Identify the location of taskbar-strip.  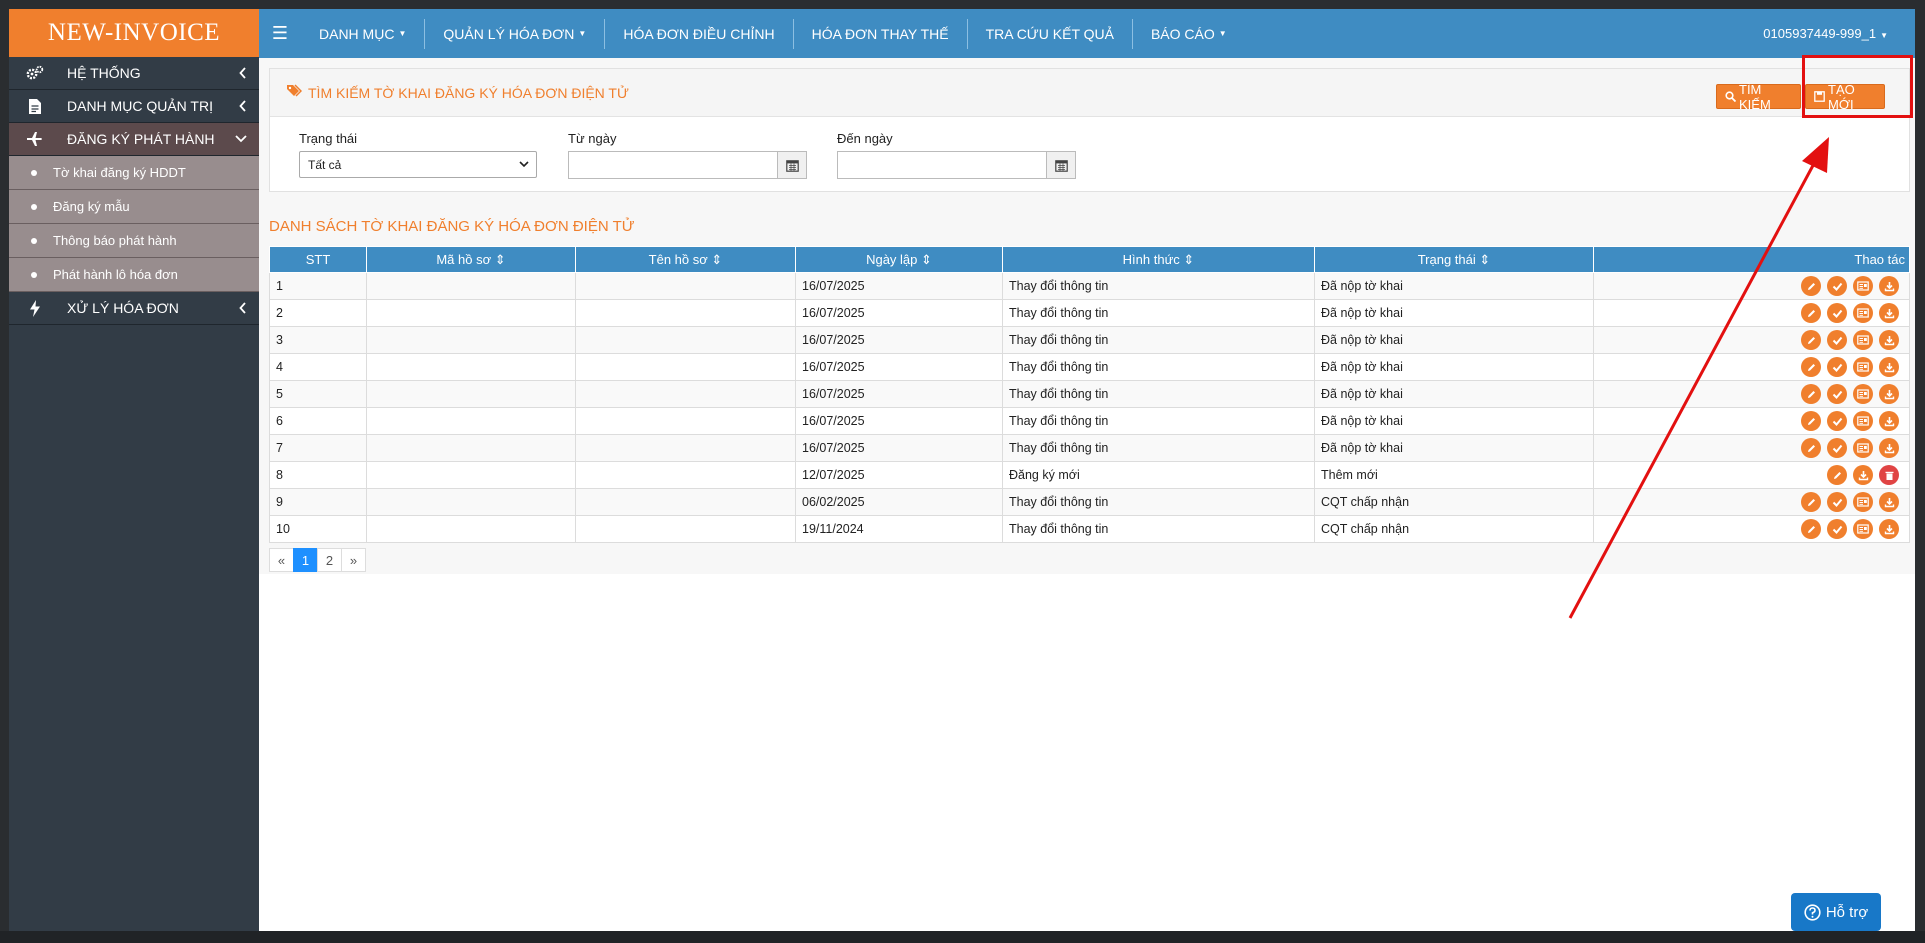
(962, 937).